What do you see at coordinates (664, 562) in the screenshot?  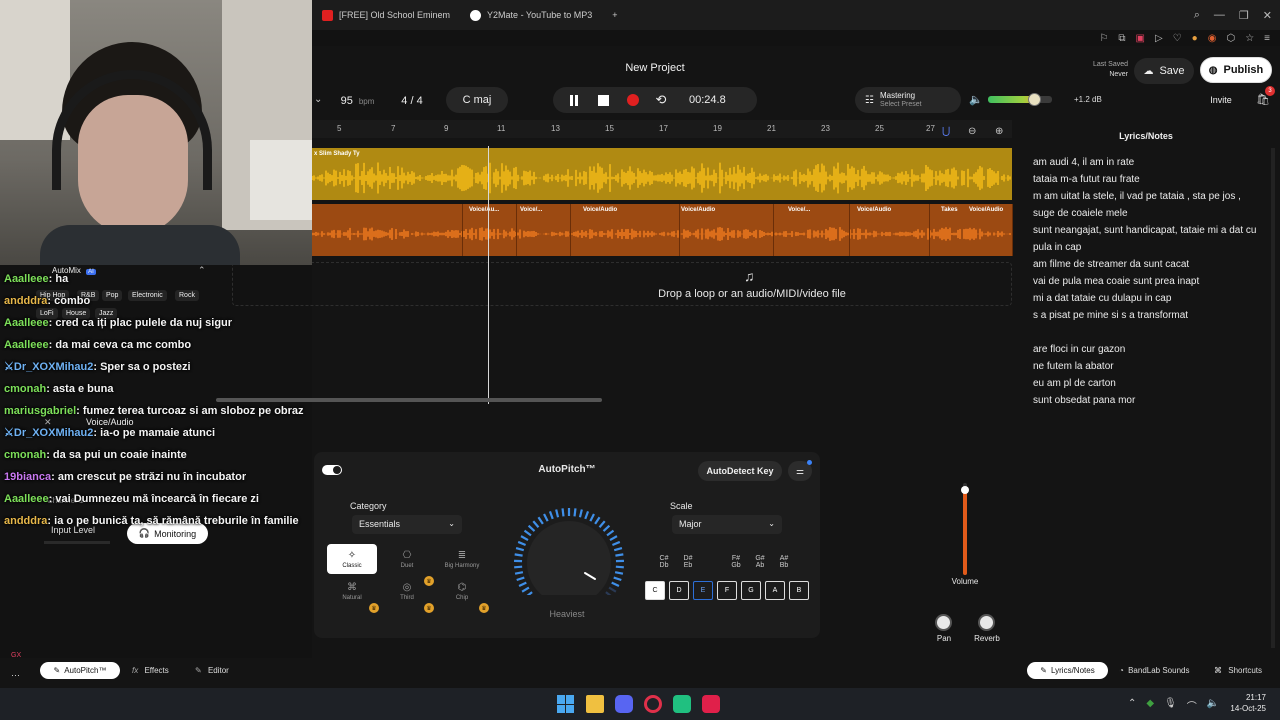 I see `sharp-key: C# Db` at bounding box center [664, 562].